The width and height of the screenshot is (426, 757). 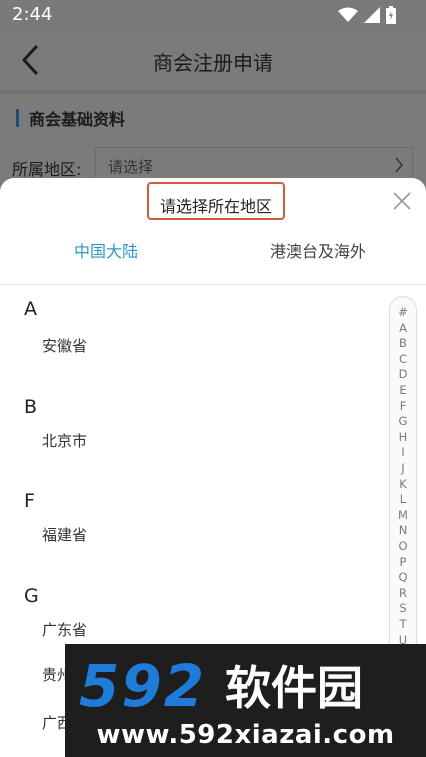 I want to click on watermark: 592 软件园 www.592xiazai.com, so click(x=245, y=700).